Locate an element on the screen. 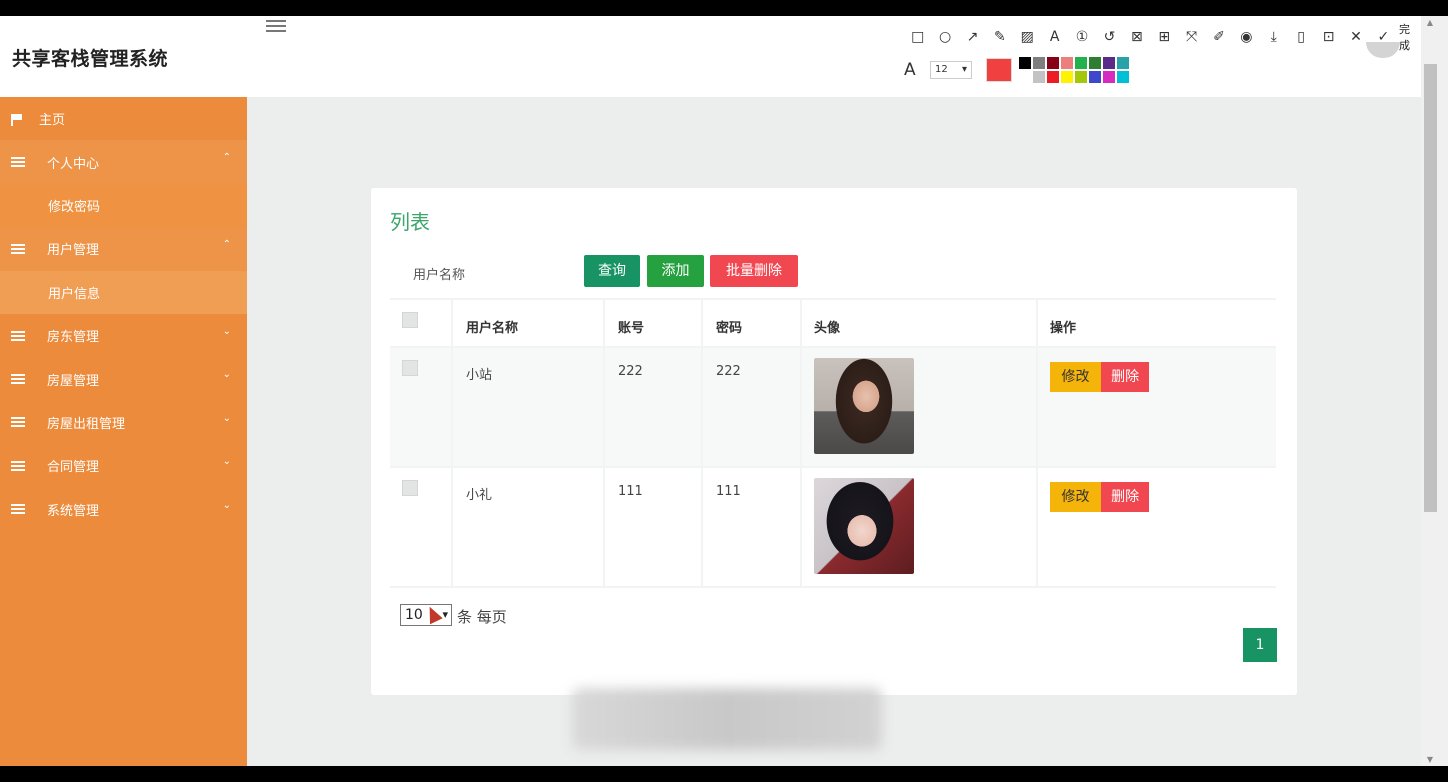  batch-delete-button: 批量删除 is located at coordinates (754, 271).